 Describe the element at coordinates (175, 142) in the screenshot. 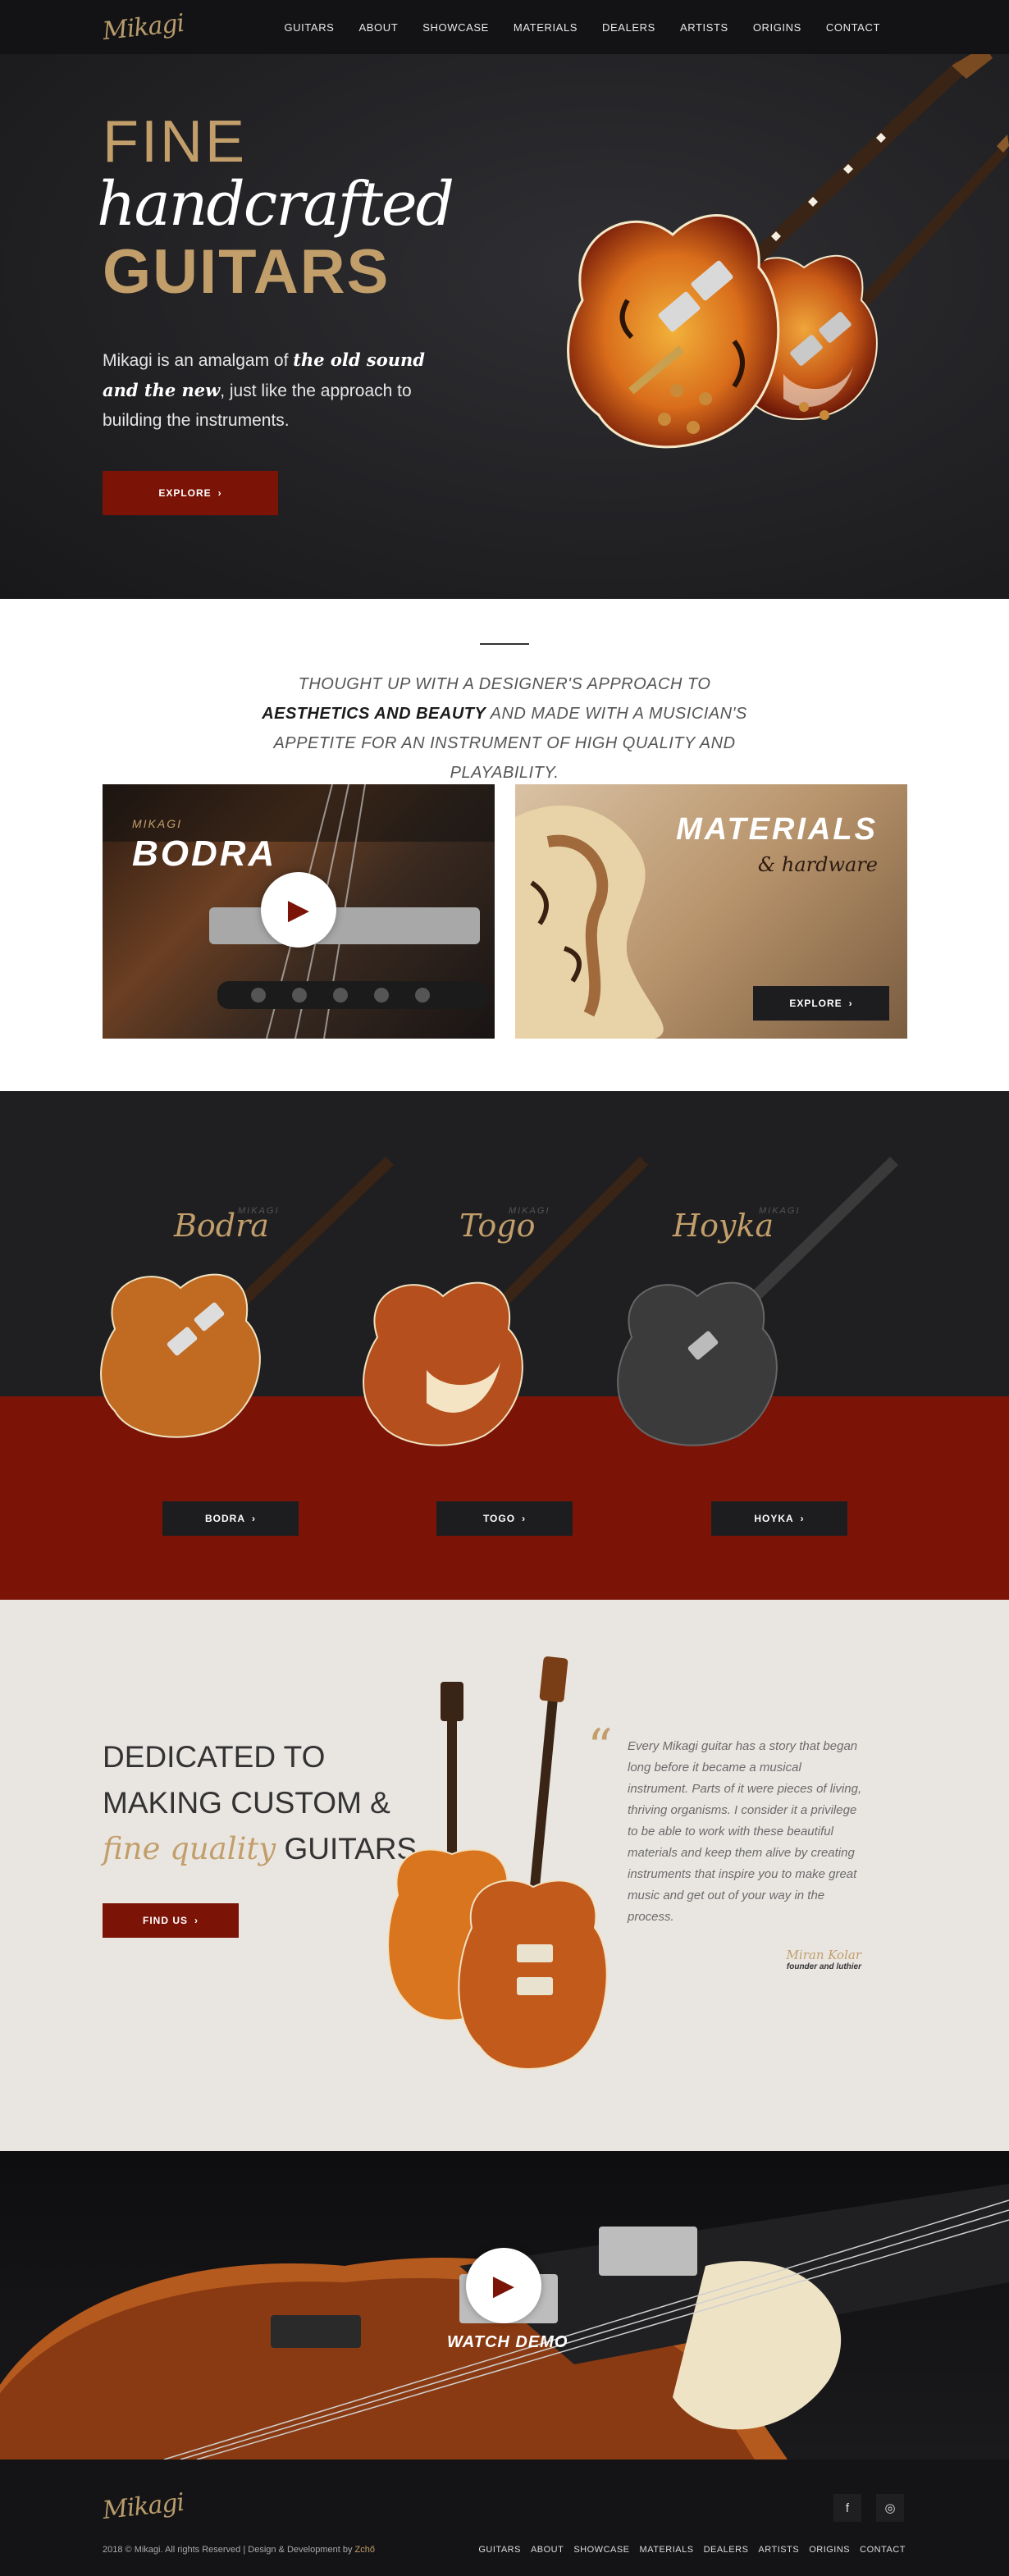

I see `hero-line-fine: FINE` at that location.